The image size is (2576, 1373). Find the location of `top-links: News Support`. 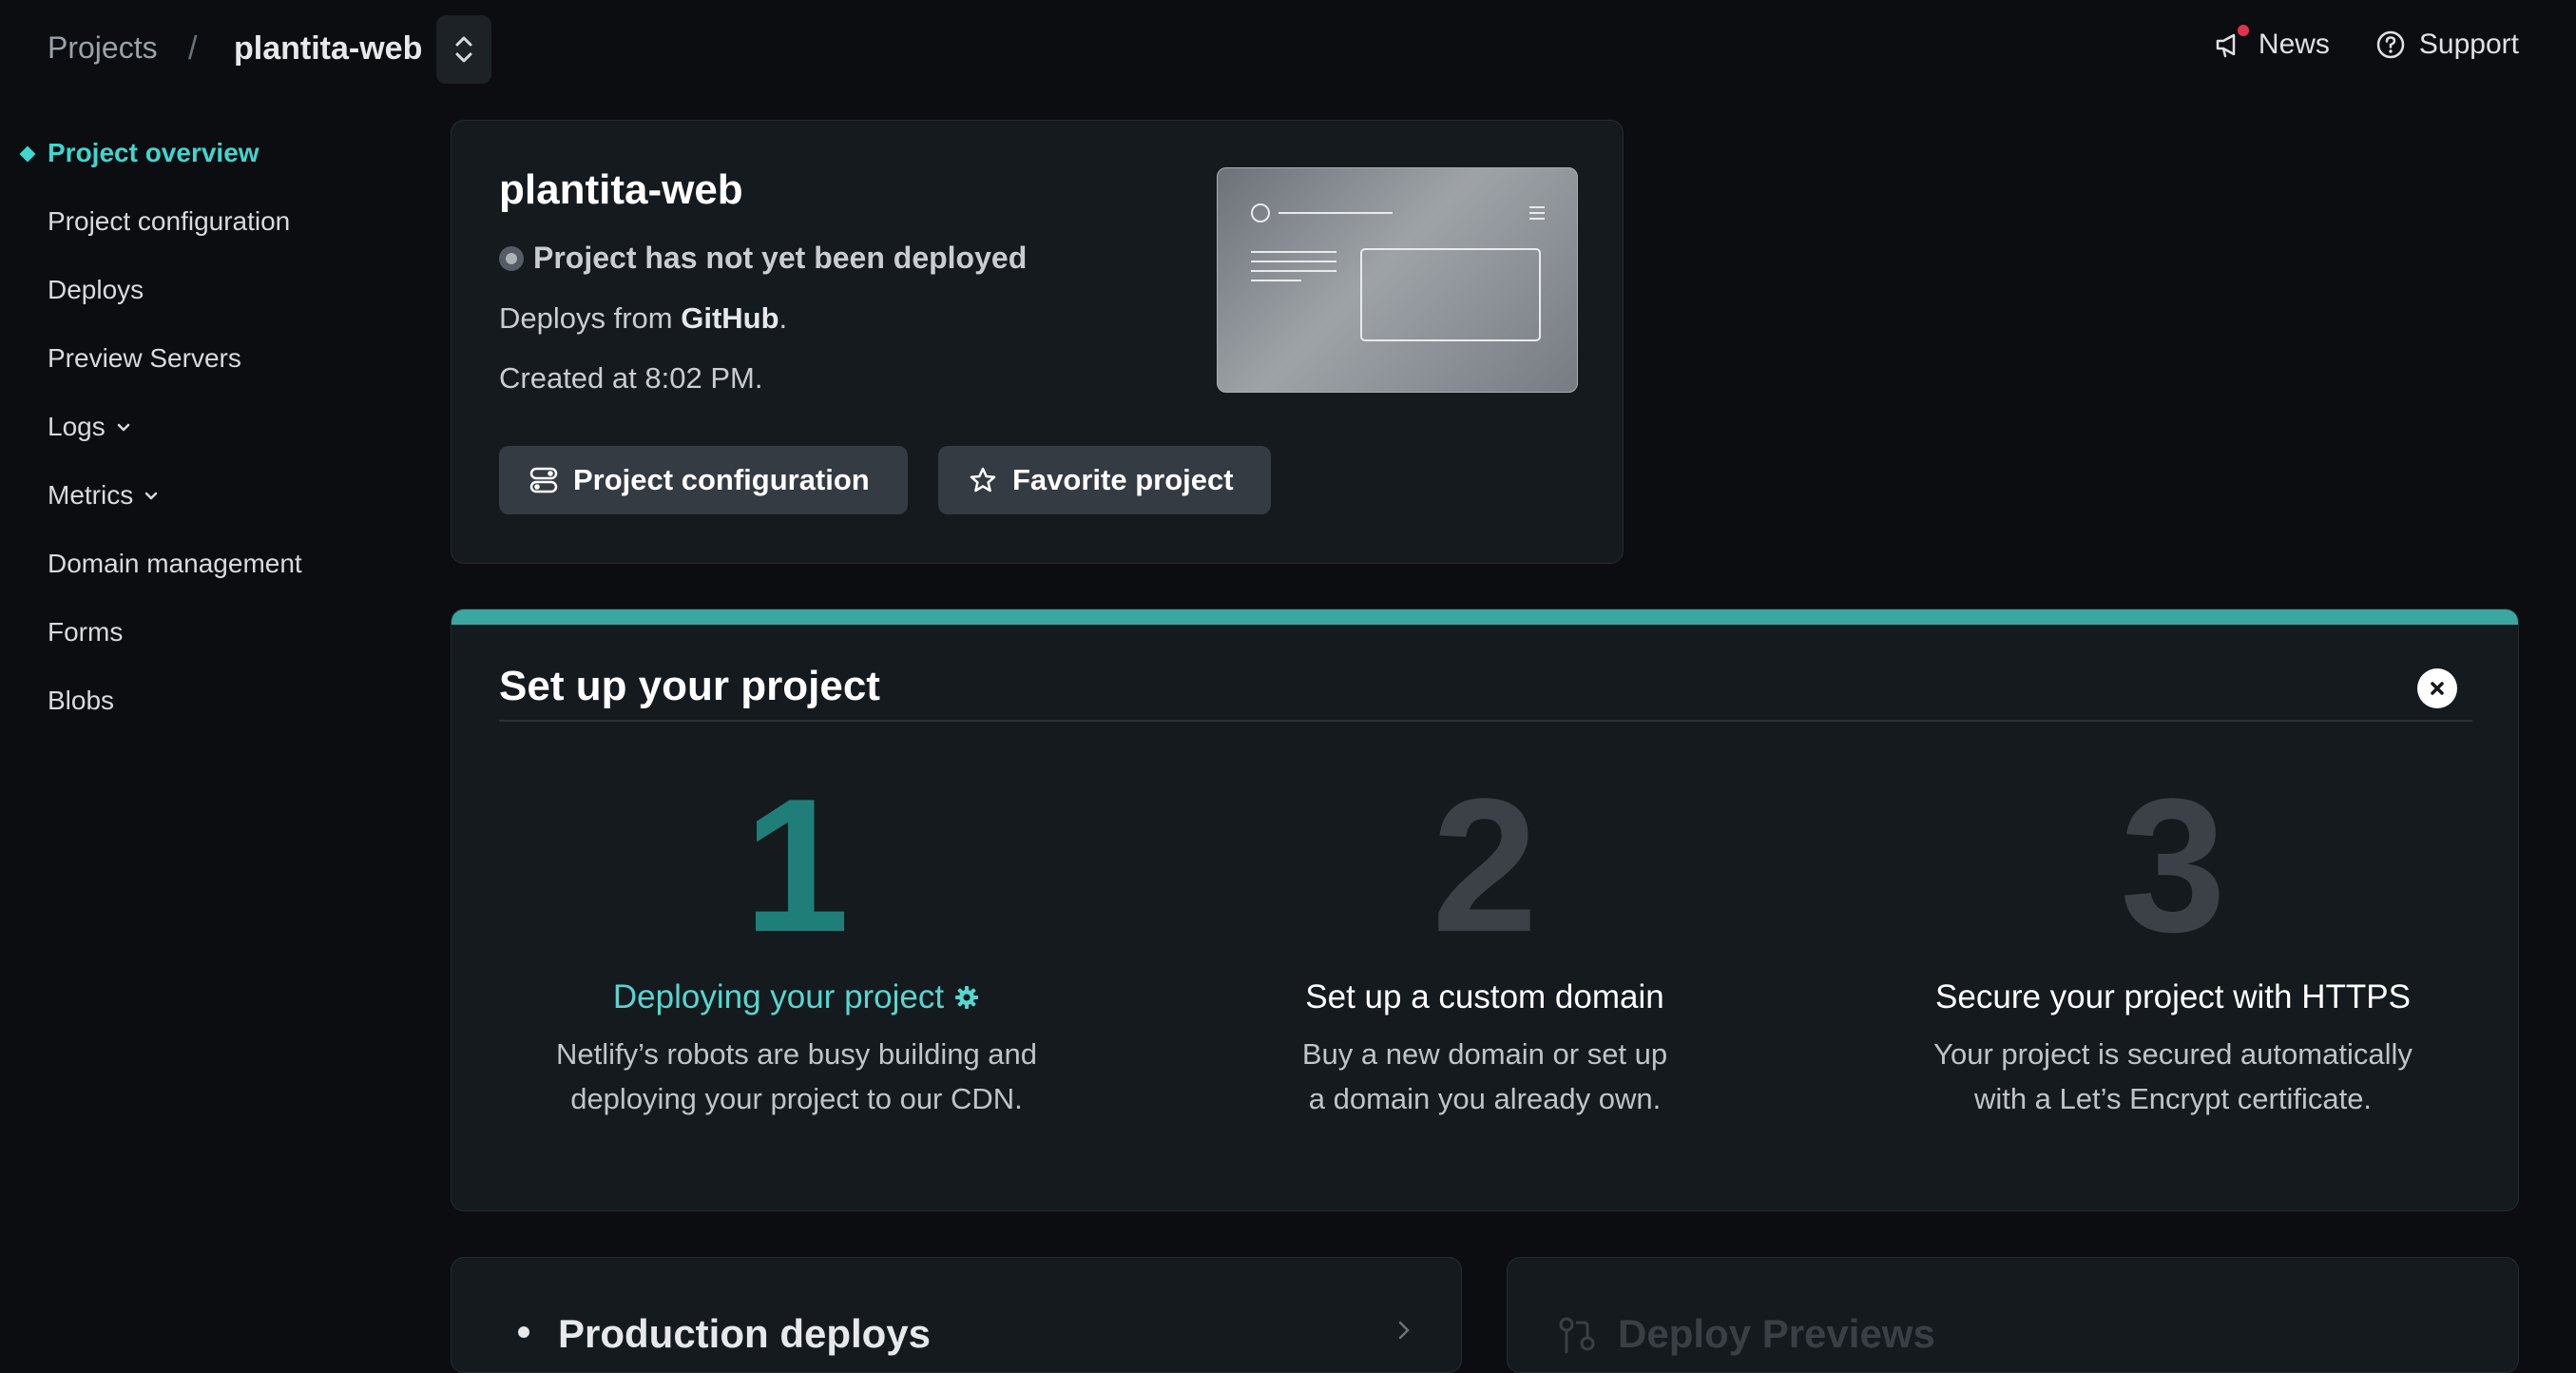

top-links: News Support is located at coordinates (2366, 43).